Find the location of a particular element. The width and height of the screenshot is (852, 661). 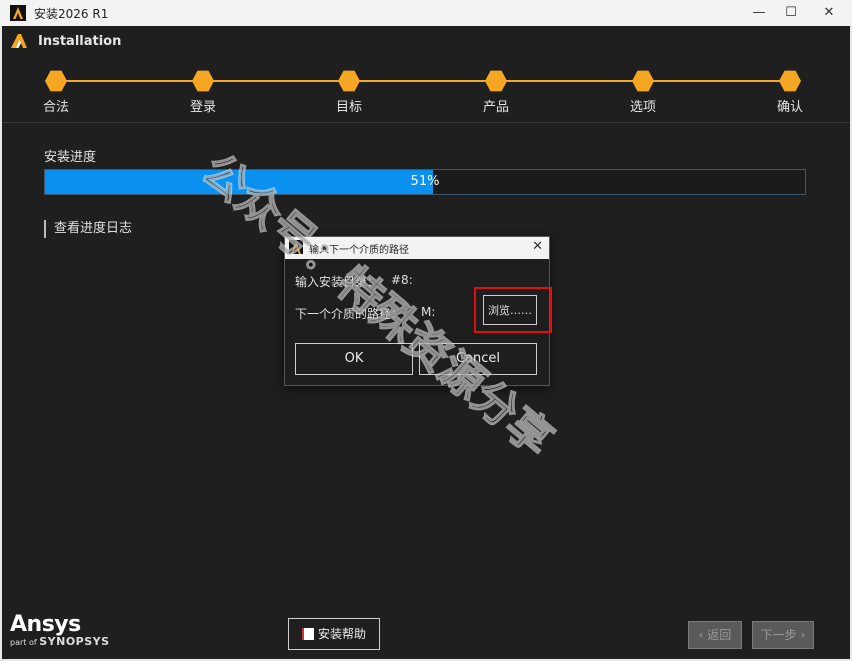

install-dir-value: #8: is located at coordinates (402, 280).